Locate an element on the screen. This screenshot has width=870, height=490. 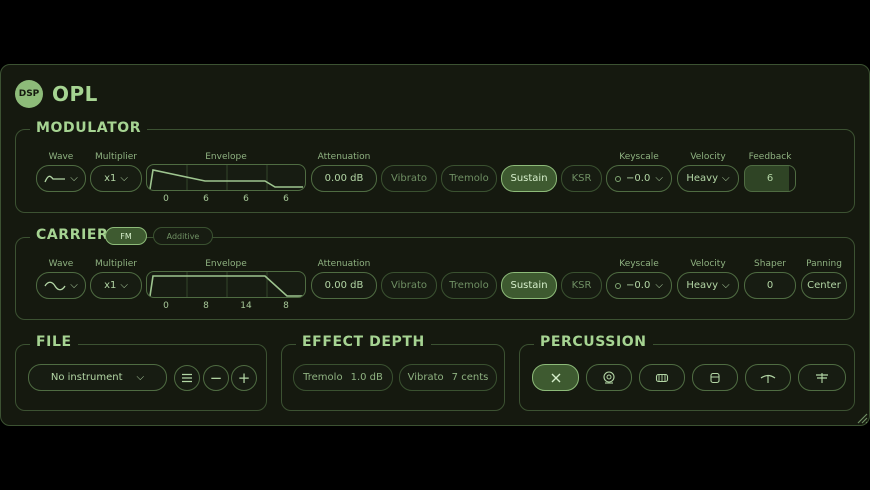
mod-velocity-label: Velocity is located at coordinates (708, 157).